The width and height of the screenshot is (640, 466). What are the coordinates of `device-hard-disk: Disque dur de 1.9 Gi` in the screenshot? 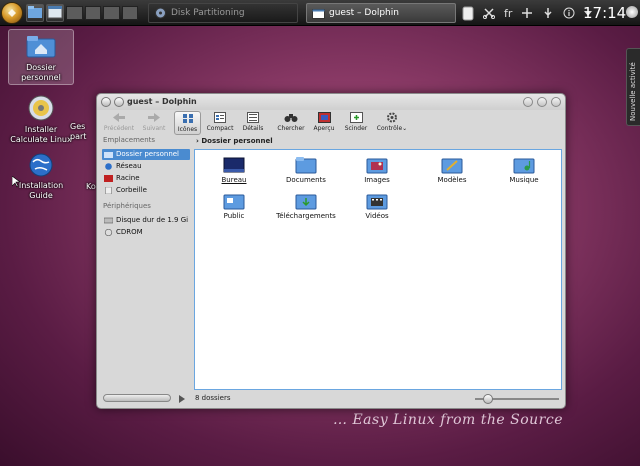 It's located at (146, 220).